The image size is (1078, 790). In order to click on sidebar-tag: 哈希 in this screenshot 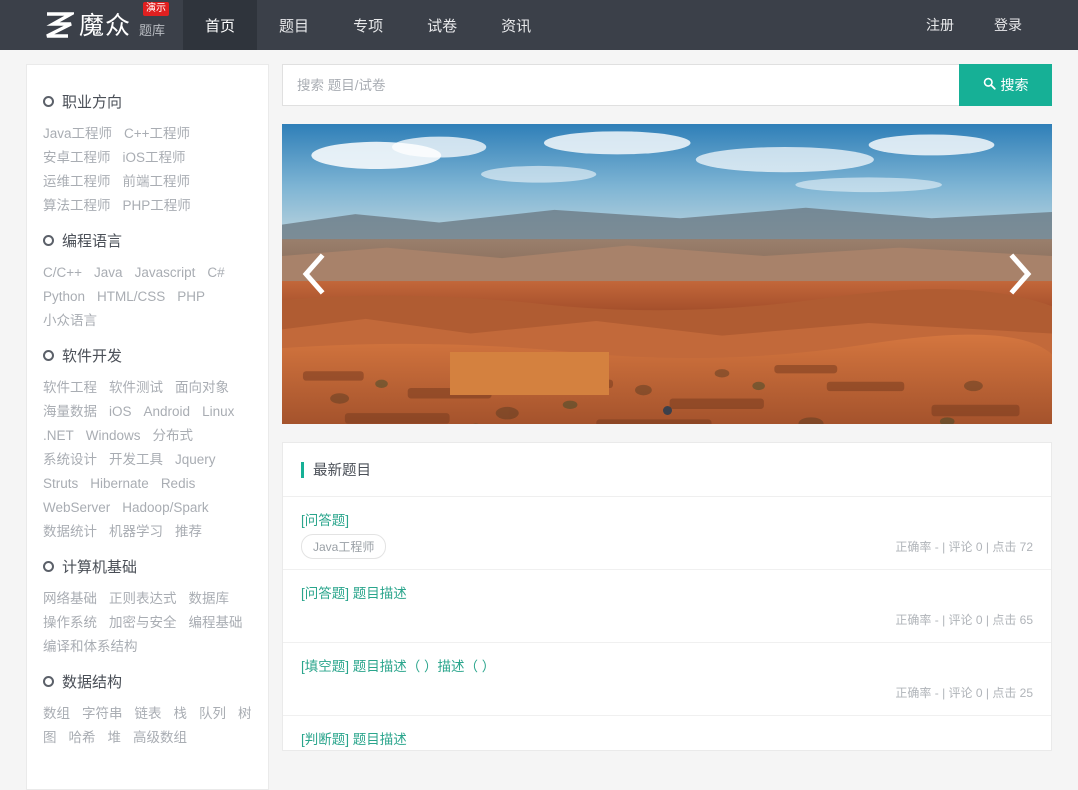, I will do `click(82, 738)`.